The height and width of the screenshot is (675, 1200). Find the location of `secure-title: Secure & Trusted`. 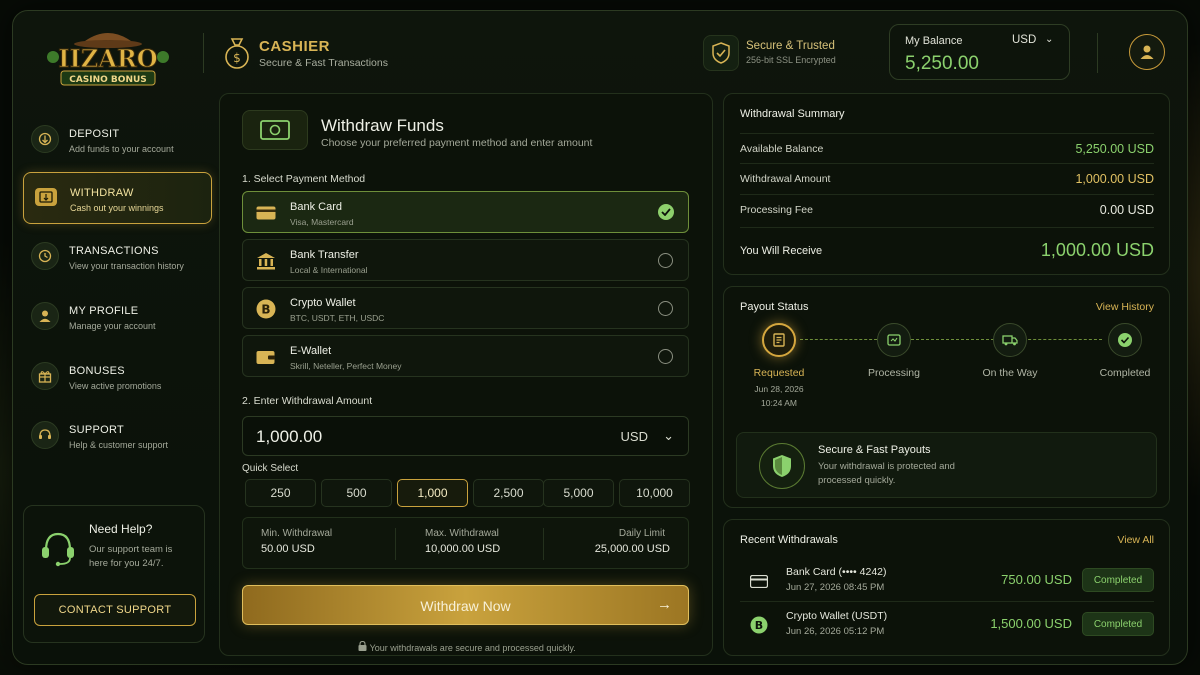

secure-title: Secure & Trusted is located at coordinates (790, 46).